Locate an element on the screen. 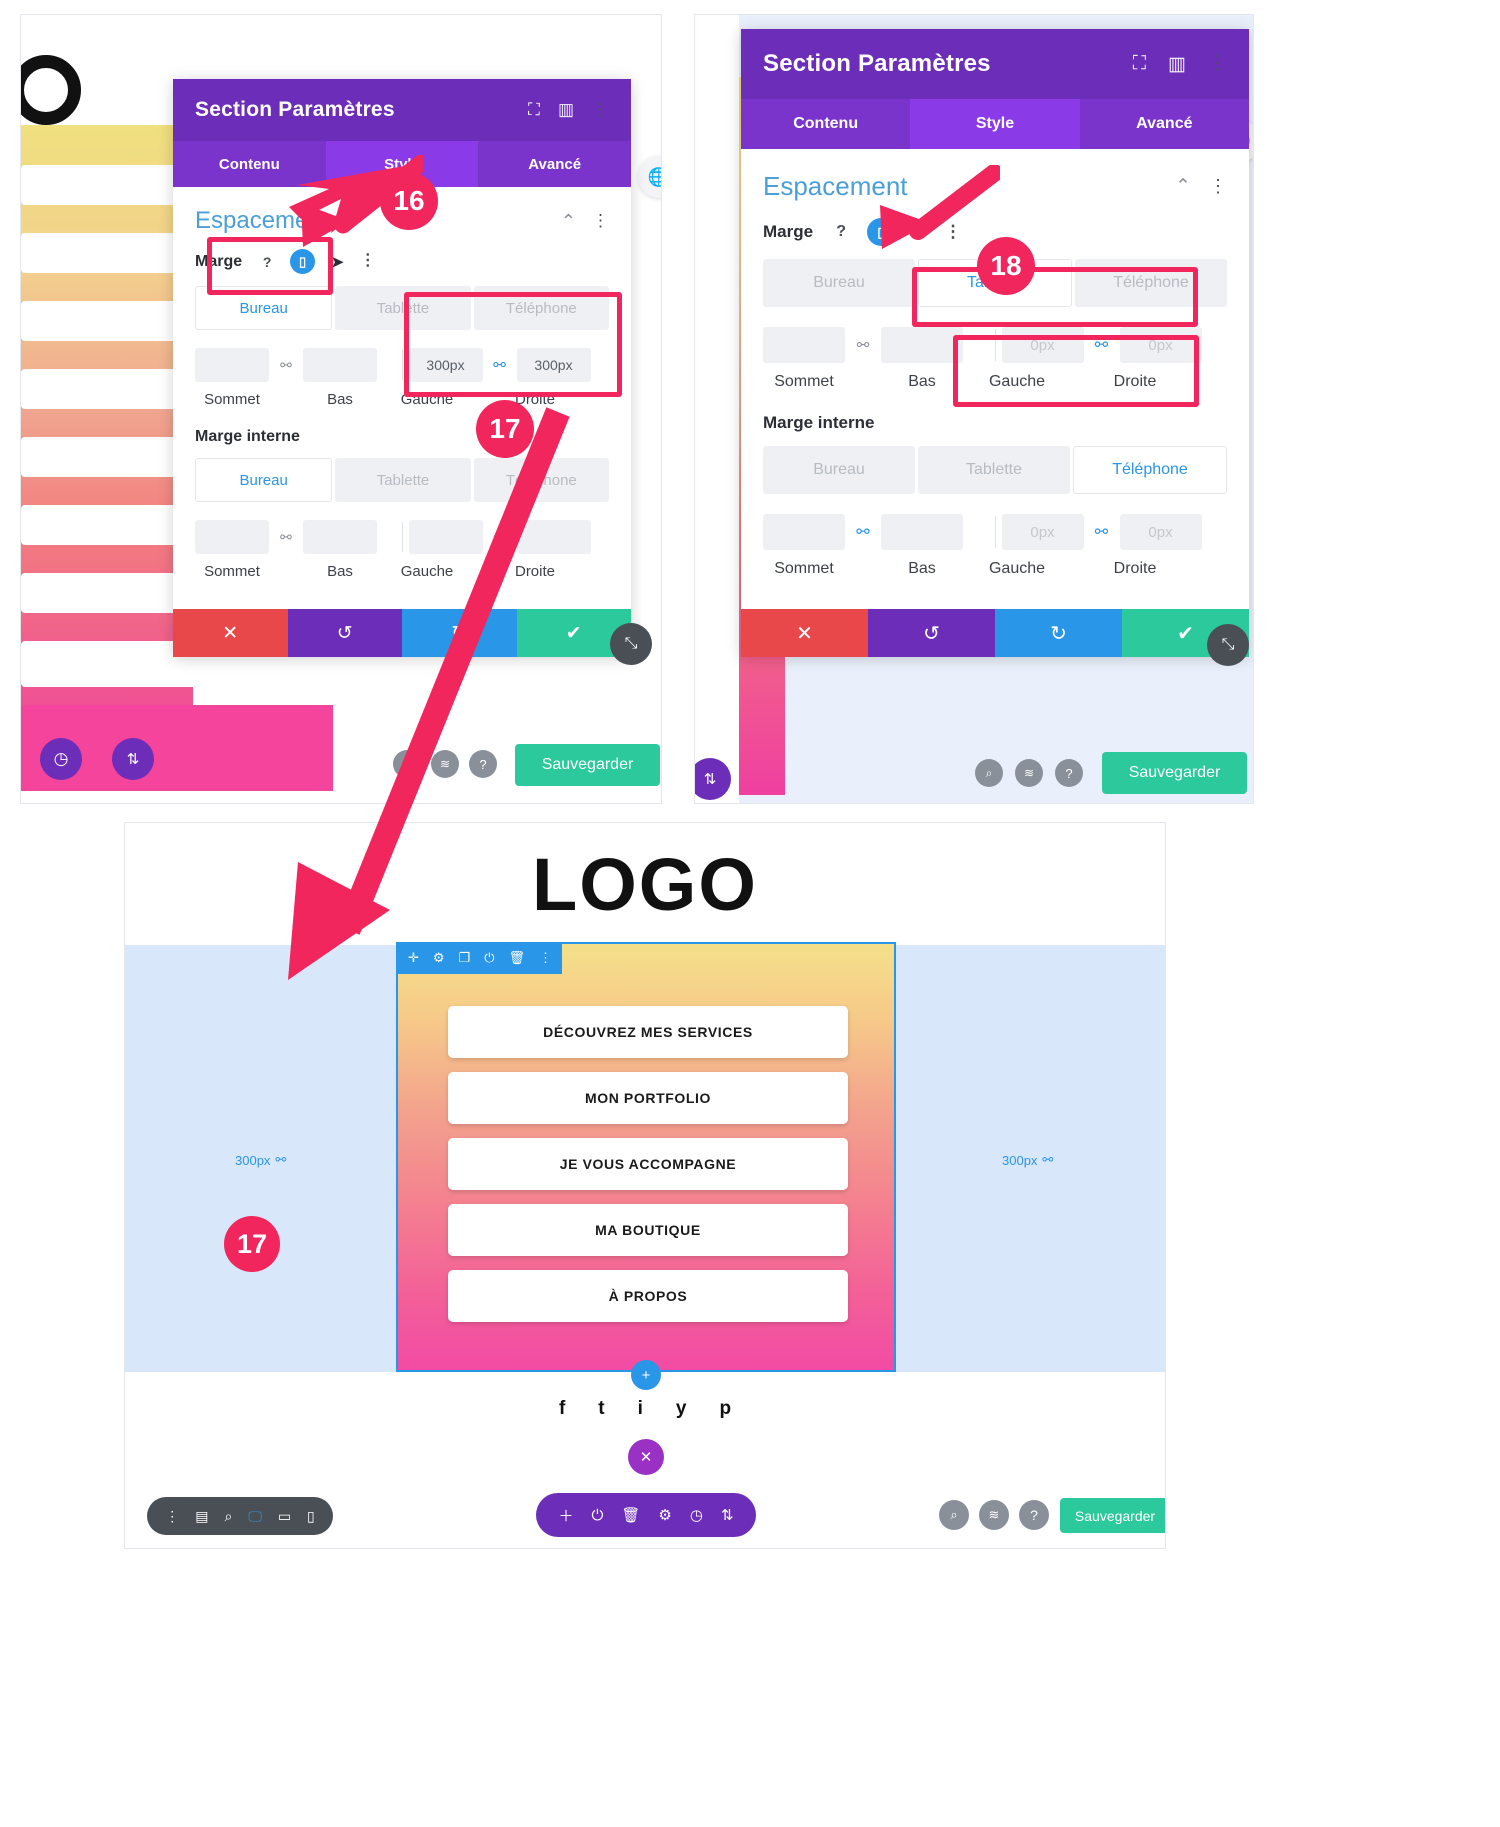 Image resolution: width=1500 pixels, height=1827 pixels. menu-item-2: JE VOUS ACCOMPAGNE is located at coordinates (648, 1164).